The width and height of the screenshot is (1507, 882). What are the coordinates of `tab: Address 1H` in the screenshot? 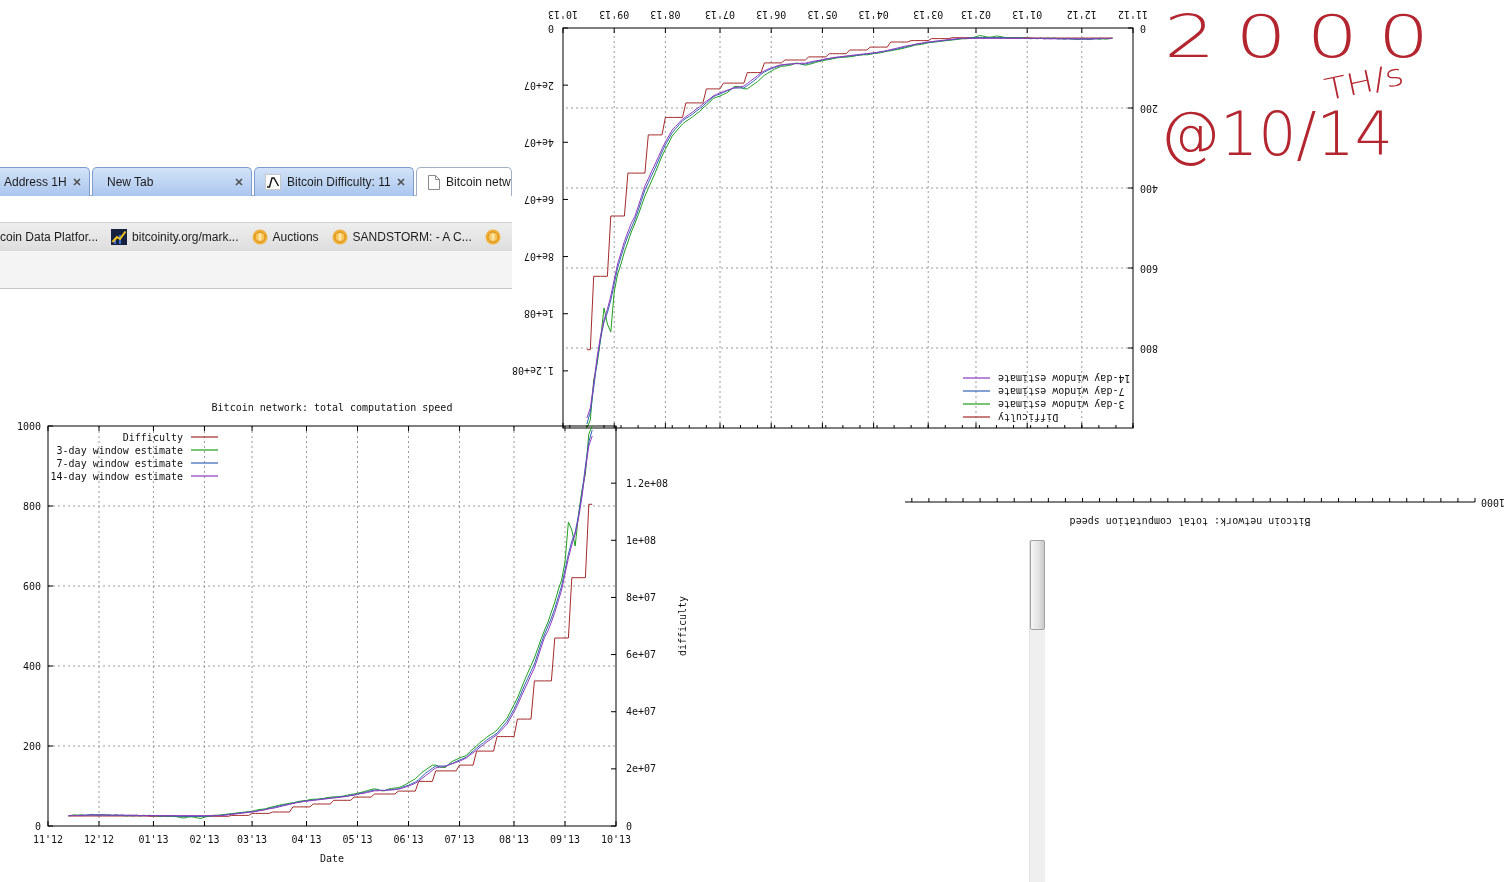 It's located at (45, 181).